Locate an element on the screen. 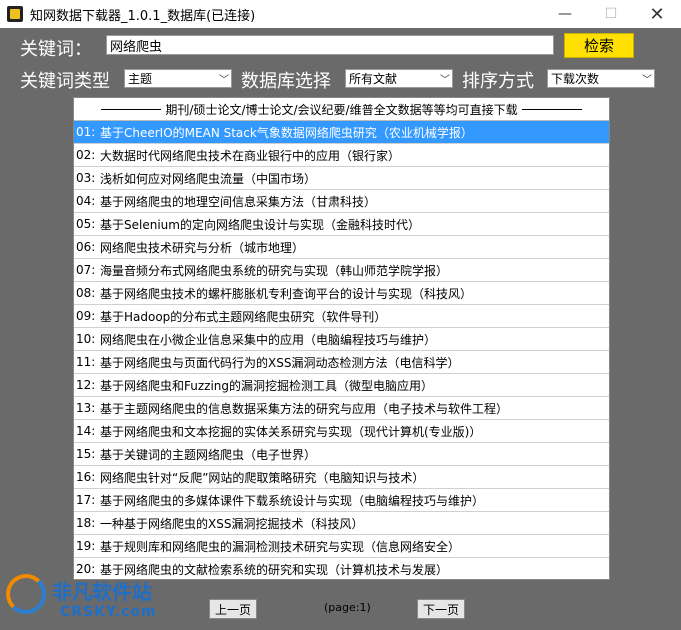 The width and height of the screenshot is (681, 630). list-item-number: 09: is located at coordinates (86, 316).